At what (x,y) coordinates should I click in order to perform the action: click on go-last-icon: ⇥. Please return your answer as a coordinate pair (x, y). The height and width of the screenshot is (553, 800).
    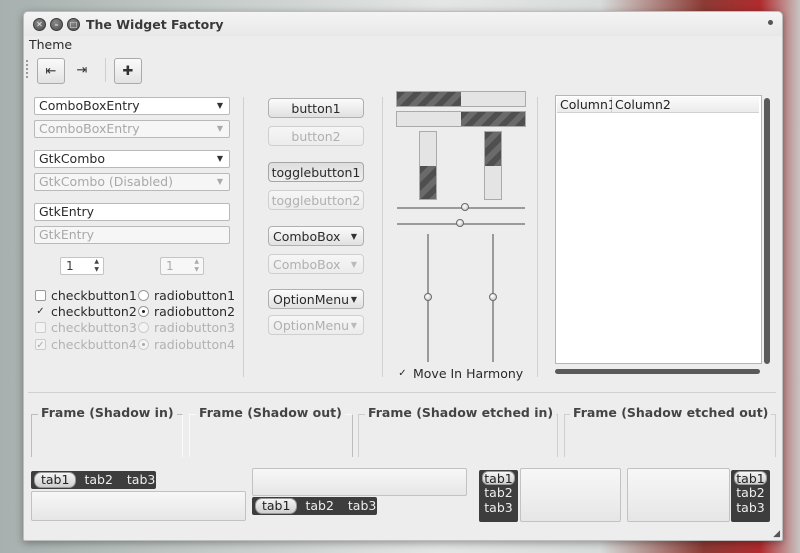
    Looking at the image, I should click on (82, 70).